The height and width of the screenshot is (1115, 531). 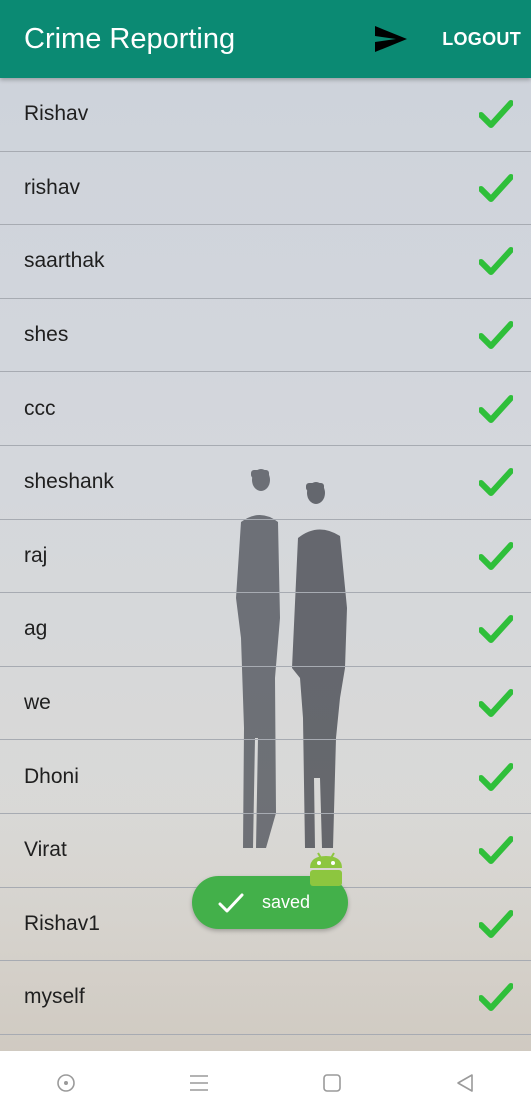 I want to click on list-item: we, so click(x=265, y=704).